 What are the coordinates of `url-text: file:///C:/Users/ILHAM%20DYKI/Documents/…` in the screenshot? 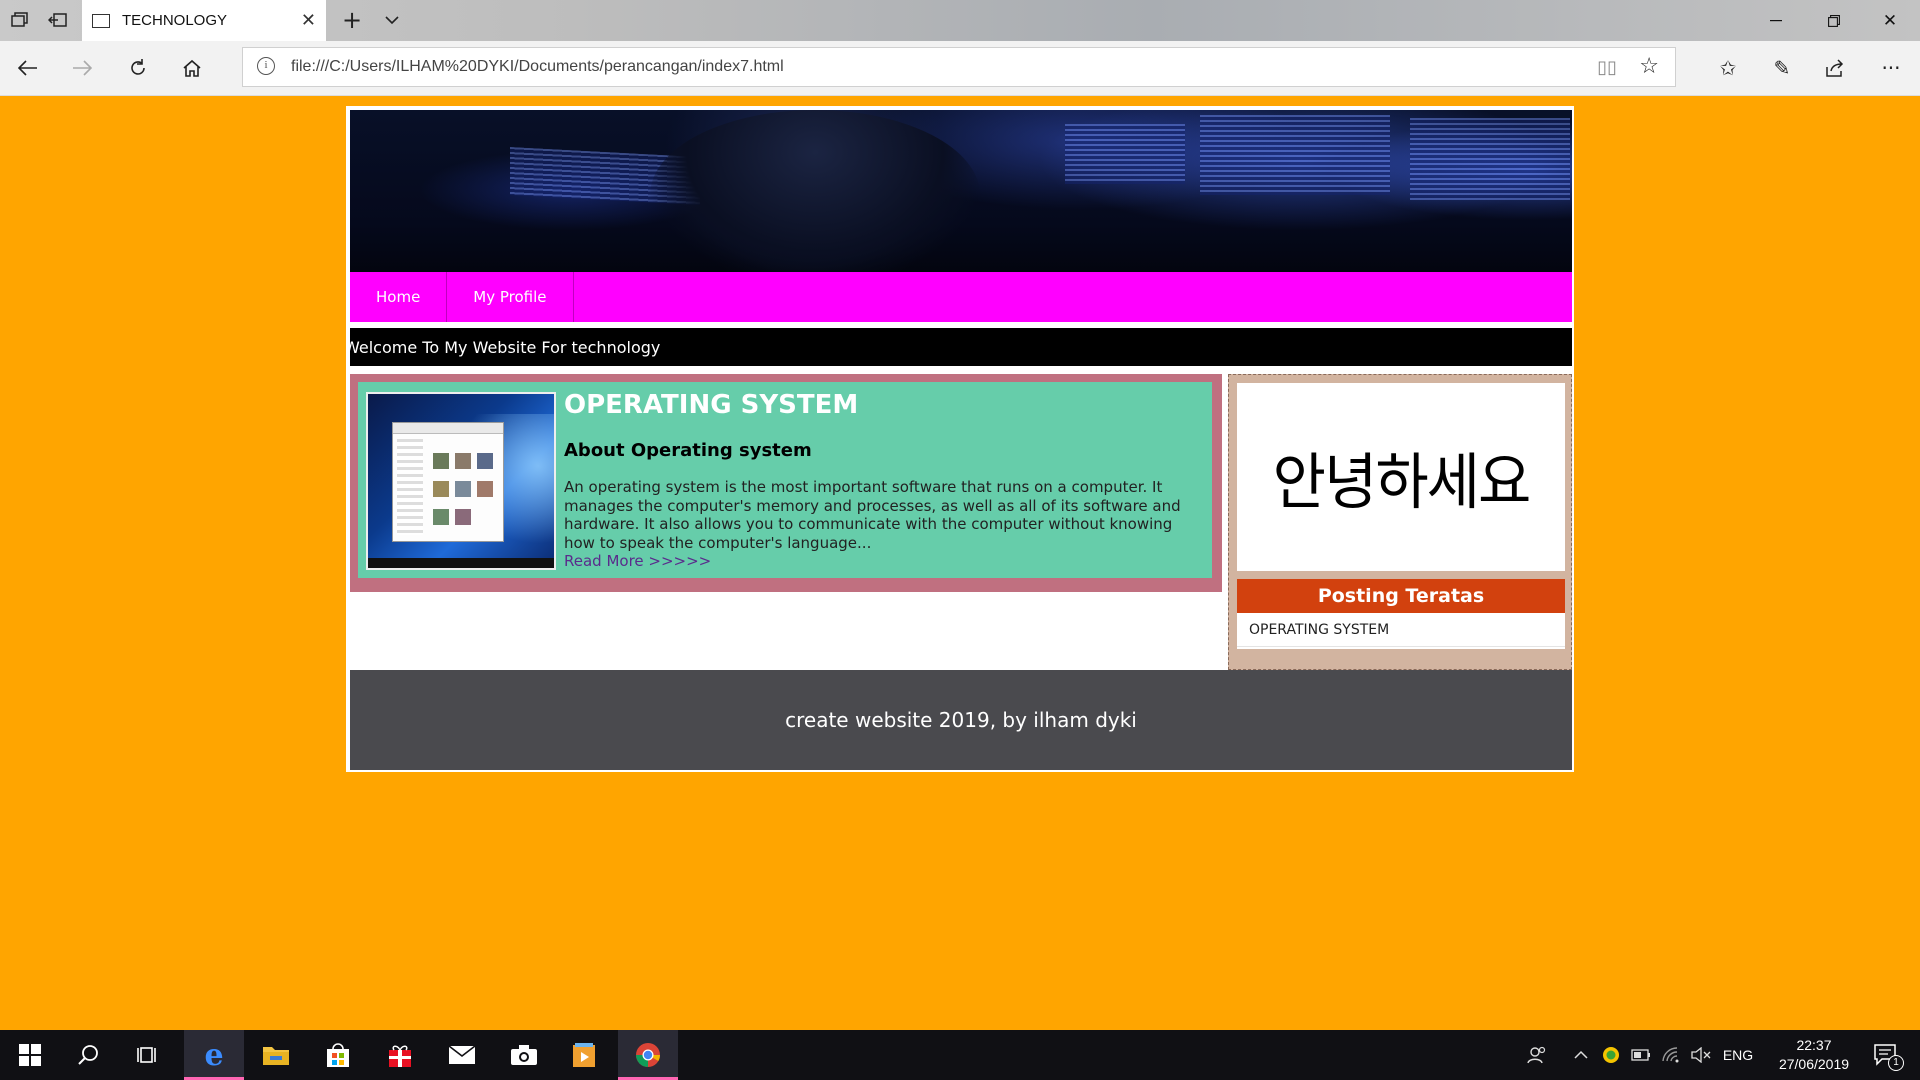 It's located at (537, 66).